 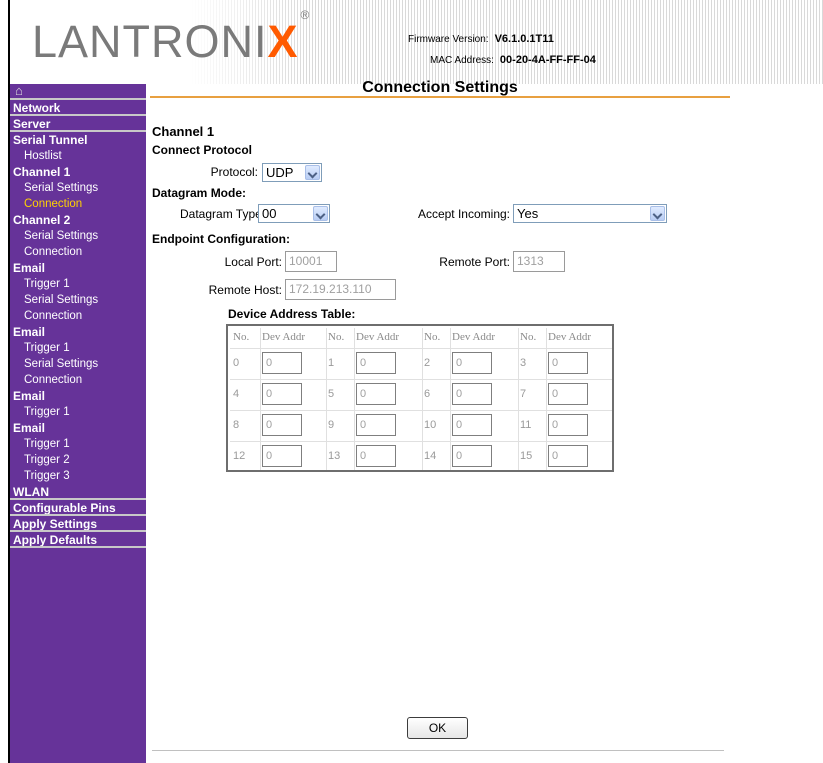 I want to click on sidebar-item-configurable-pins: Configurable Pins, so click(x=78, y=508).